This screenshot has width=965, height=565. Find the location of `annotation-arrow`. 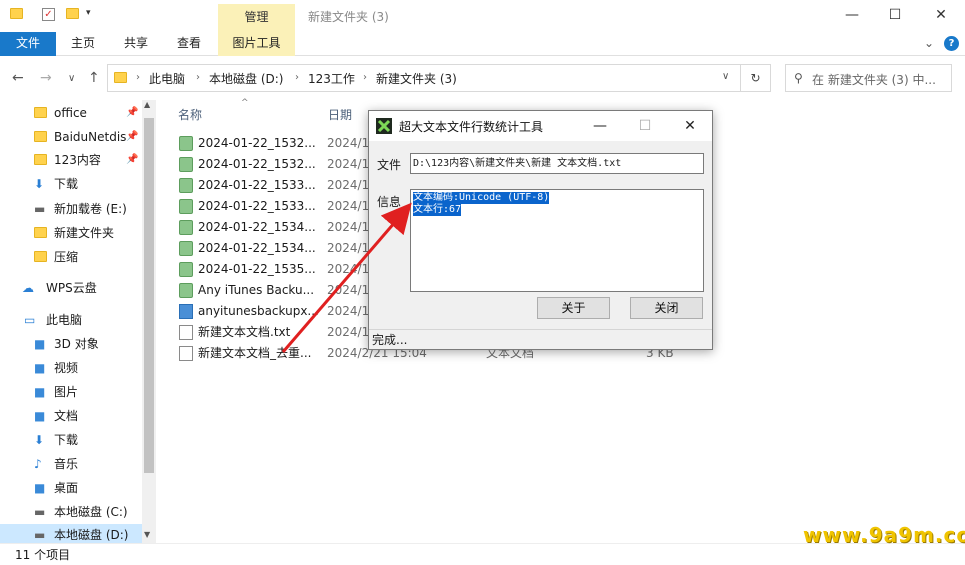

annotation-arrow is located at coordinates (346, 277).